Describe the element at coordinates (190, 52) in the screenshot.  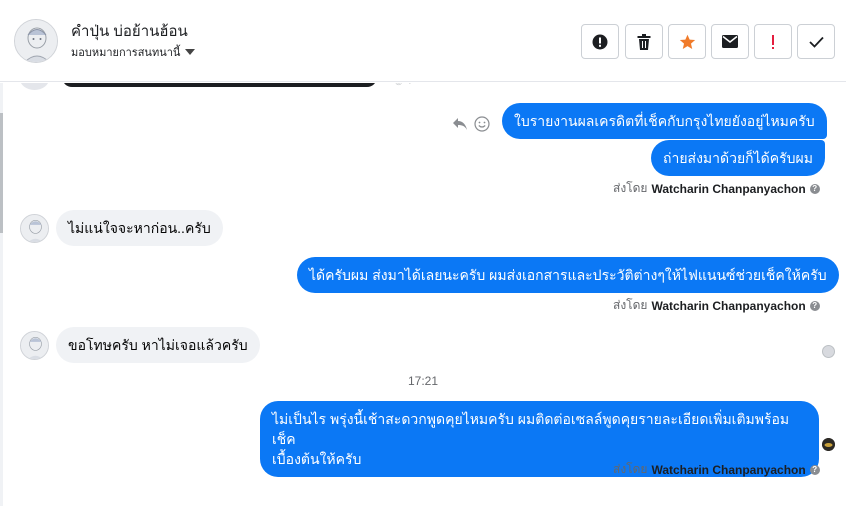
I see `chevron-down-icon` at that location.